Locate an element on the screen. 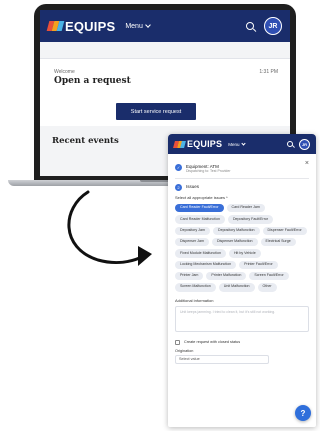 The height and width of the screenshot is (431, 320). issue-chip: Card Reader Fault/Error is located at coordinates (199, 208).